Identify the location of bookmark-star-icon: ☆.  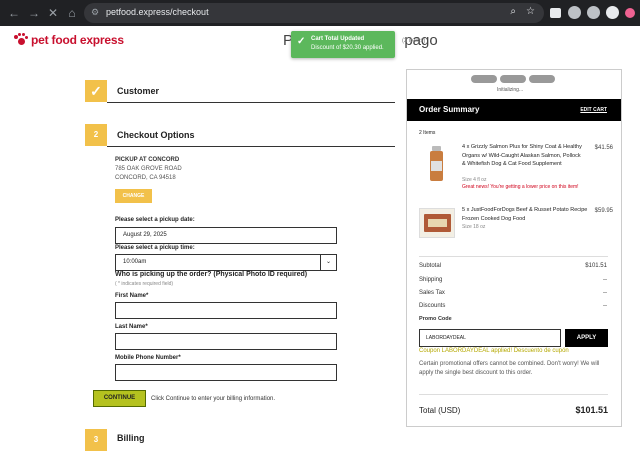
(530, 11).